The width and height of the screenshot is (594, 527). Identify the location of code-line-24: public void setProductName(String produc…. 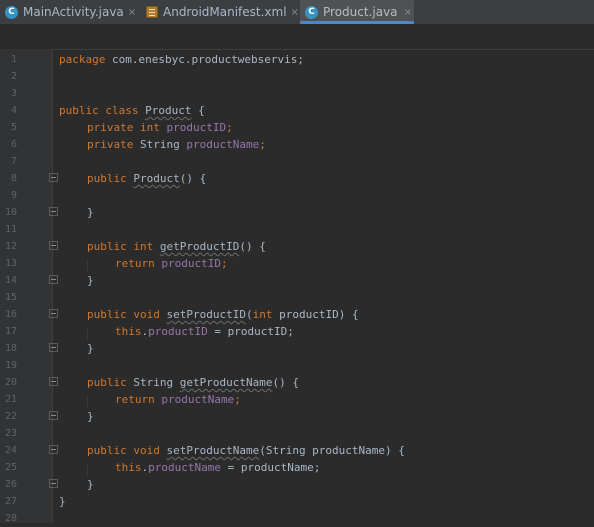
(246, 450).